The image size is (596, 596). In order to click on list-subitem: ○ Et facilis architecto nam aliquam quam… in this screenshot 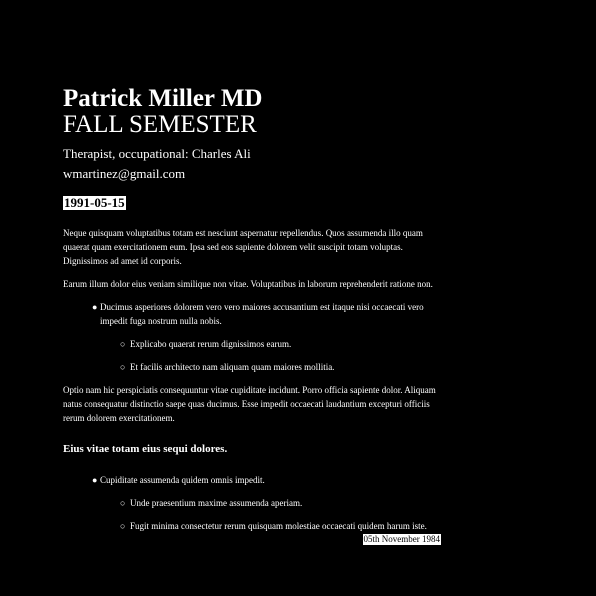, I will do `click(253, 367)`.